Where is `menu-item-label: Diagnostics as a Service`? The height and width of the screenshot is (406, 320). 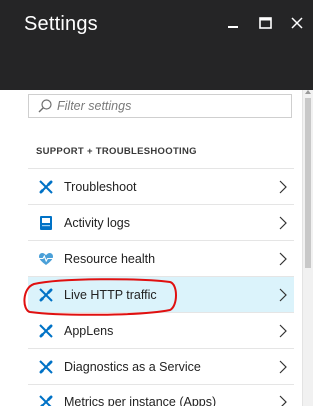 menu-item-label: Diagnostics as a Service is located at coordinates (132, 366).